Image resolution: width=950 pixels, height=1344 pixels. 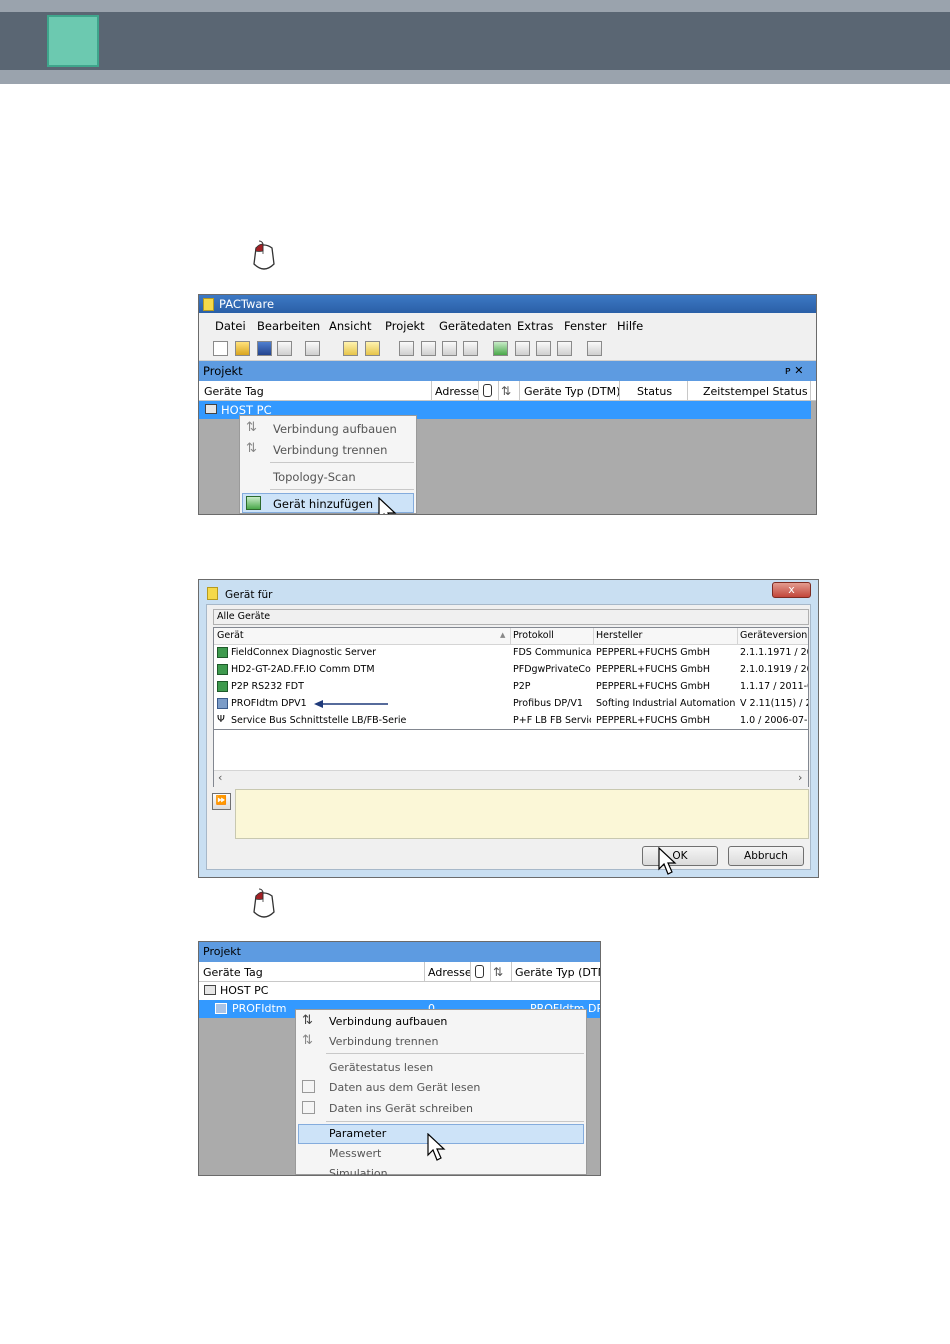 I want to click on comm-state-icon: ⇅, so click(x=506, y=391).